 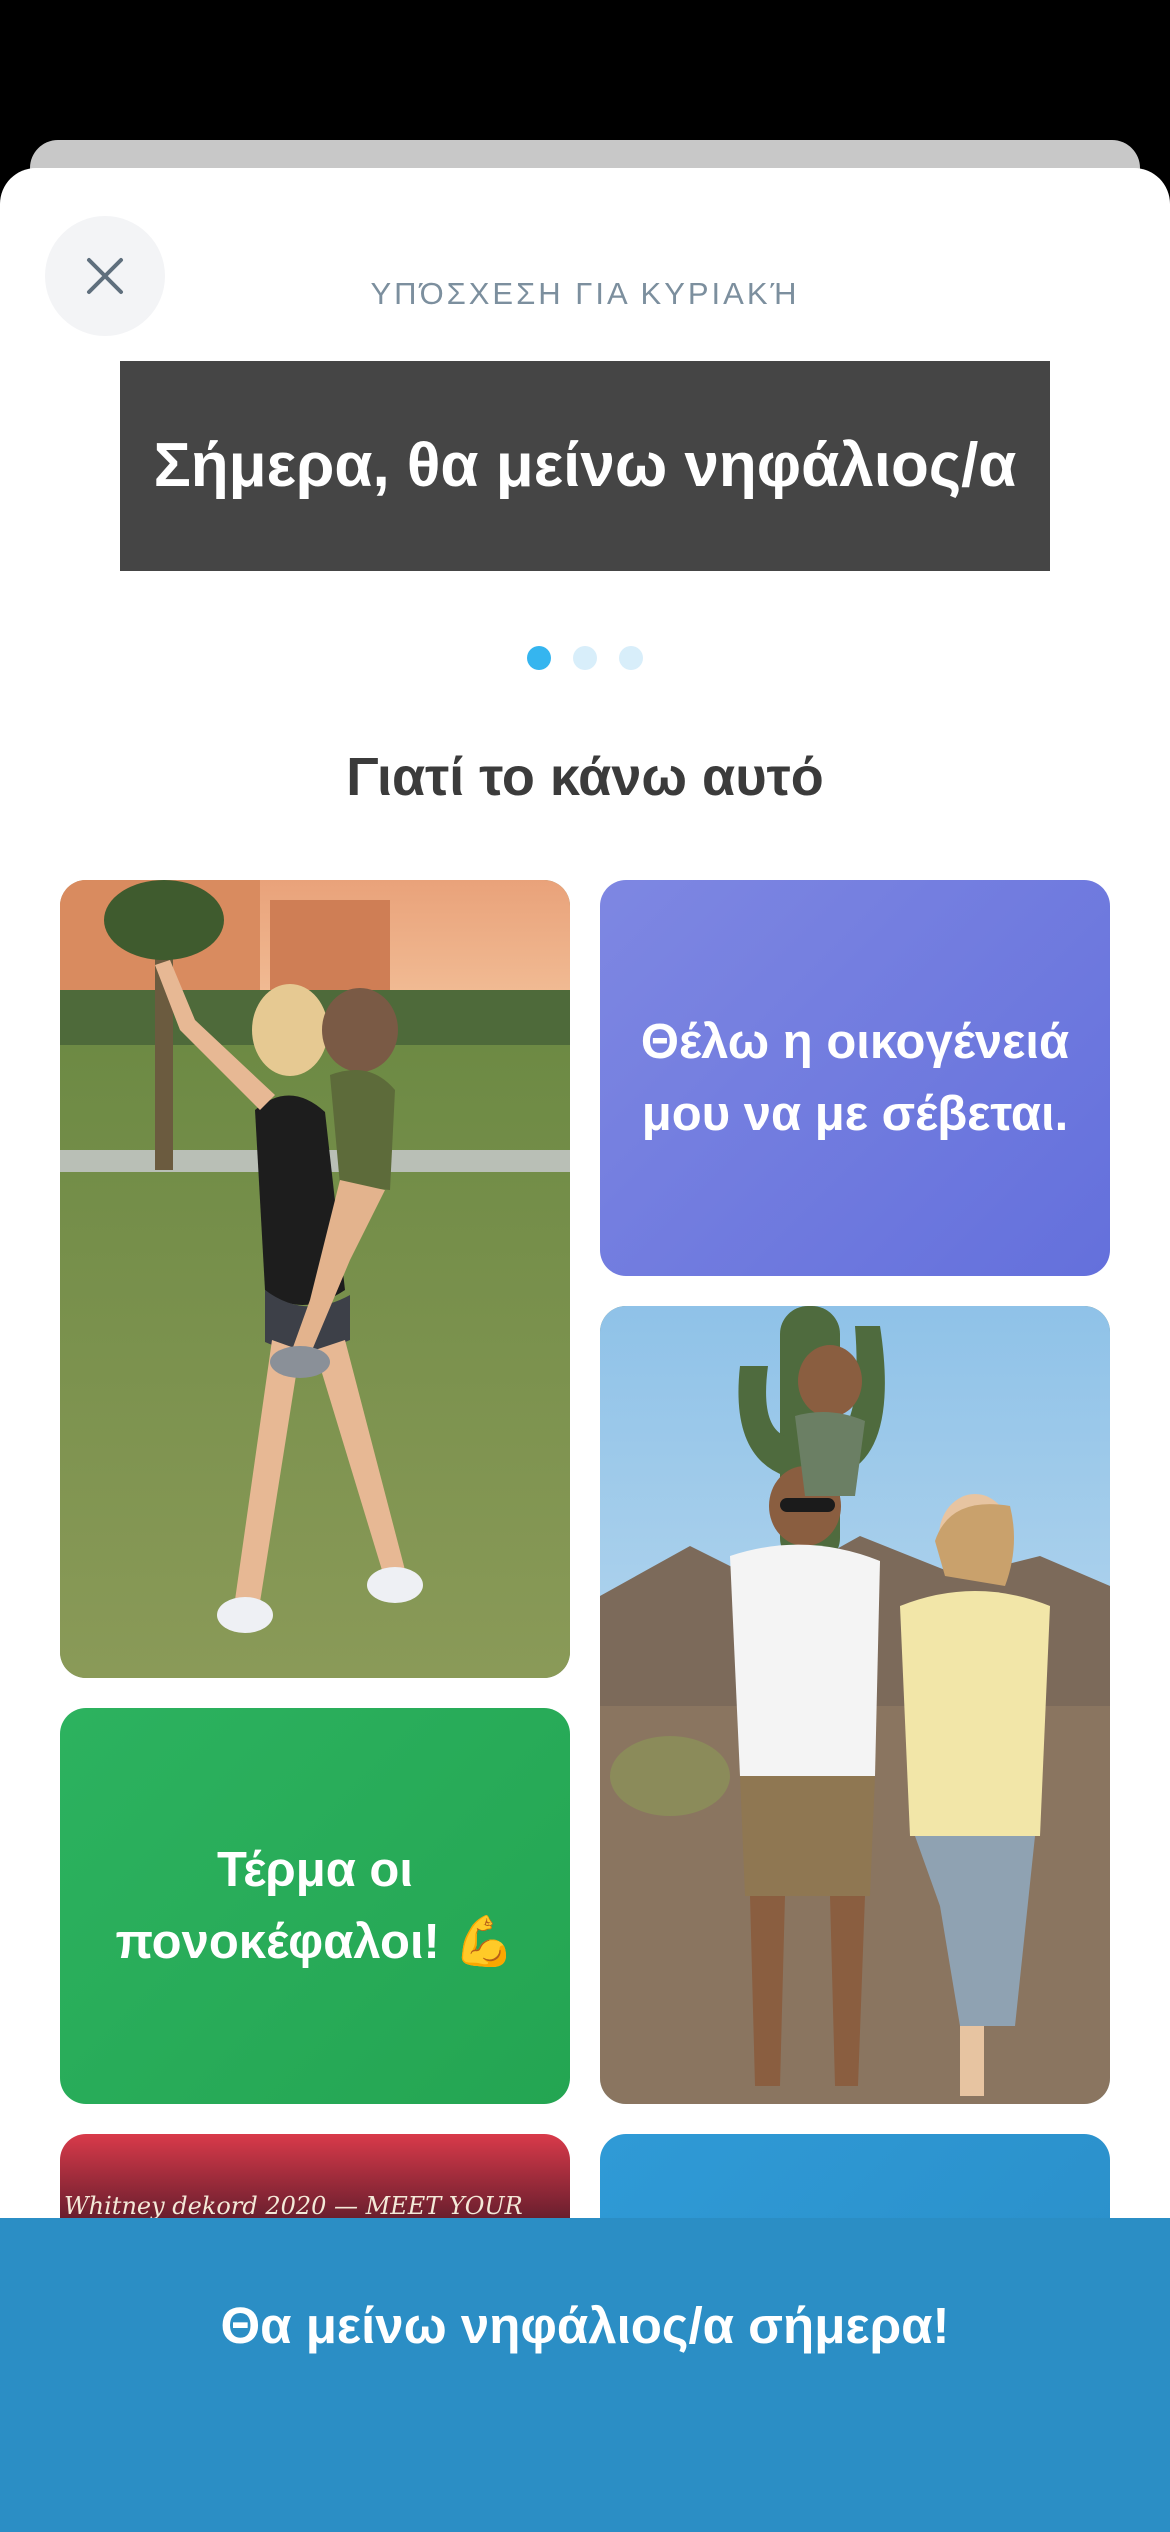 I want to click on page-indicator, so click(x=585, y=658).